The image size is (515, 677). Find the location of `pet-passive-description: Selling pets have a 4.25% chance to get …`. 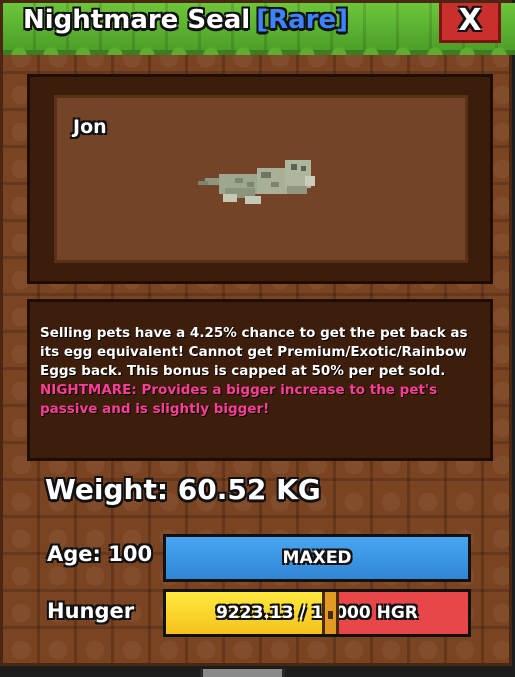

pet-passive-description: Selling pets have a 4.25% chance to get … is located at coordinates (254, 352).